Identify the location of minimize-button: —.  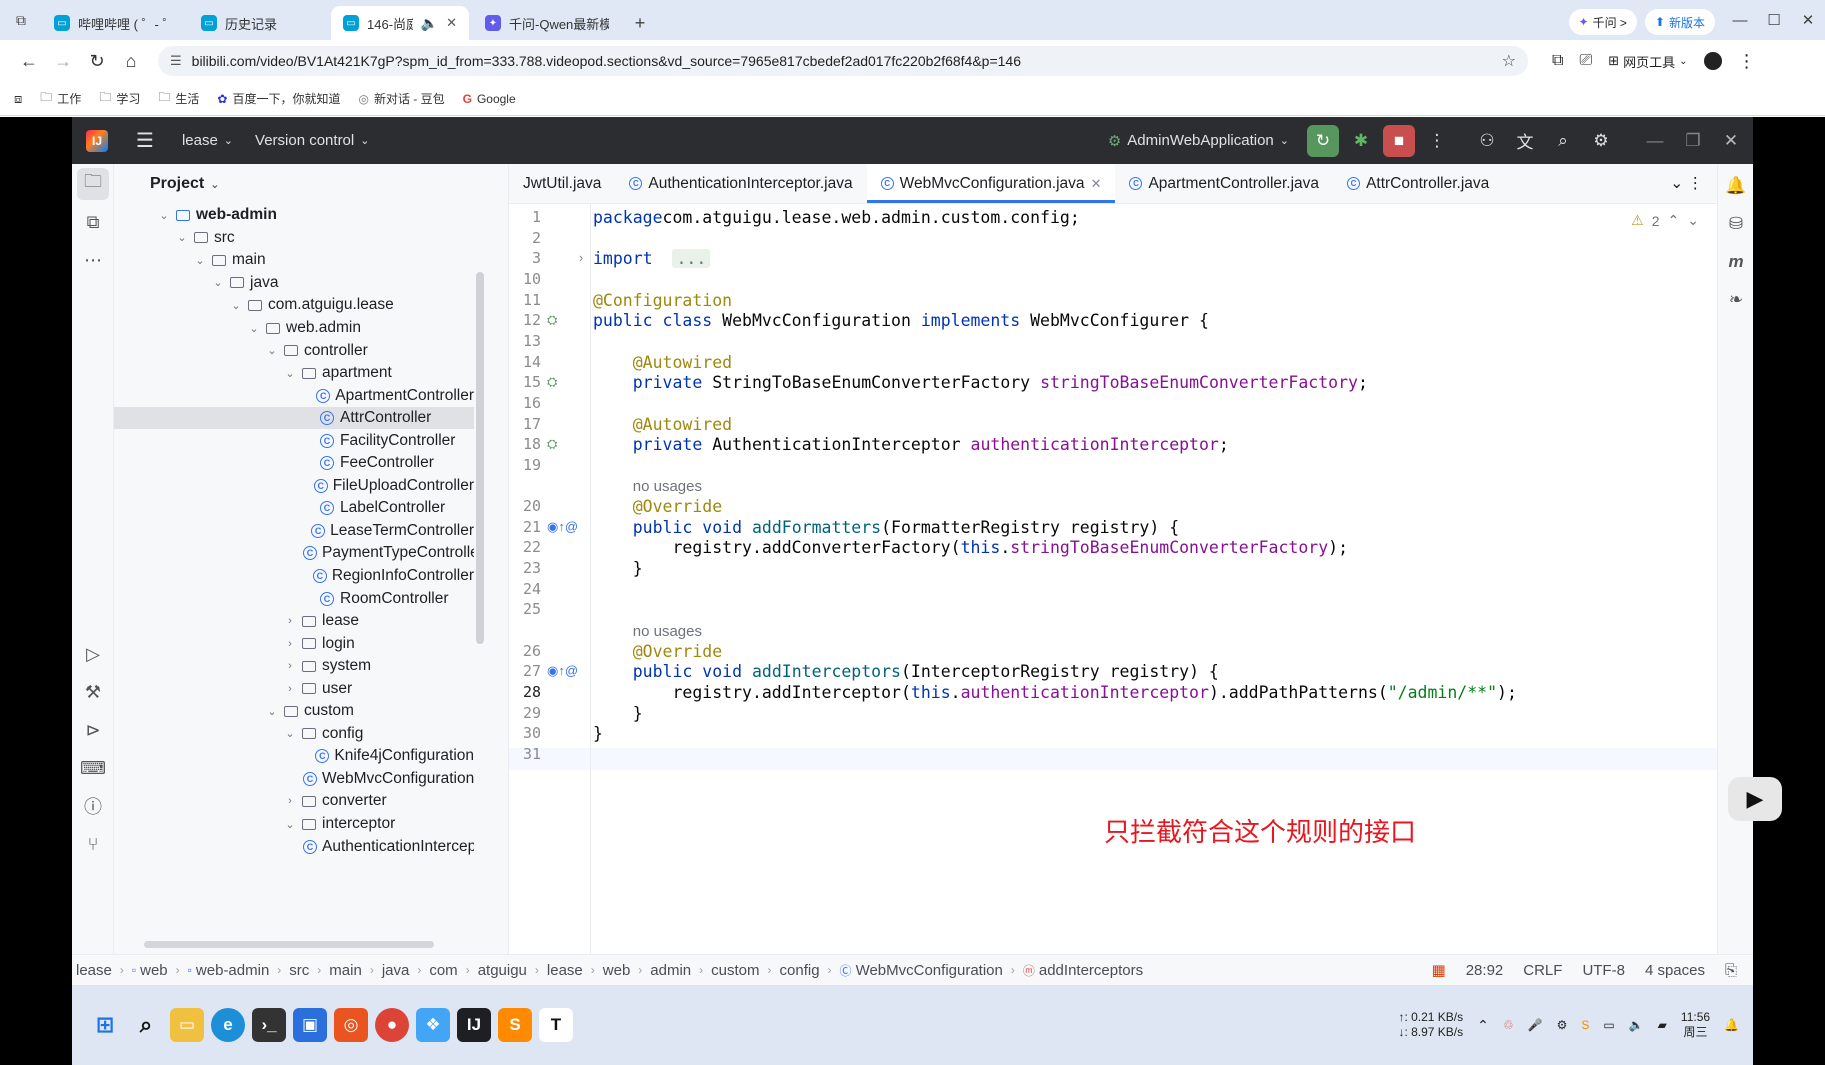
(1740, 20).